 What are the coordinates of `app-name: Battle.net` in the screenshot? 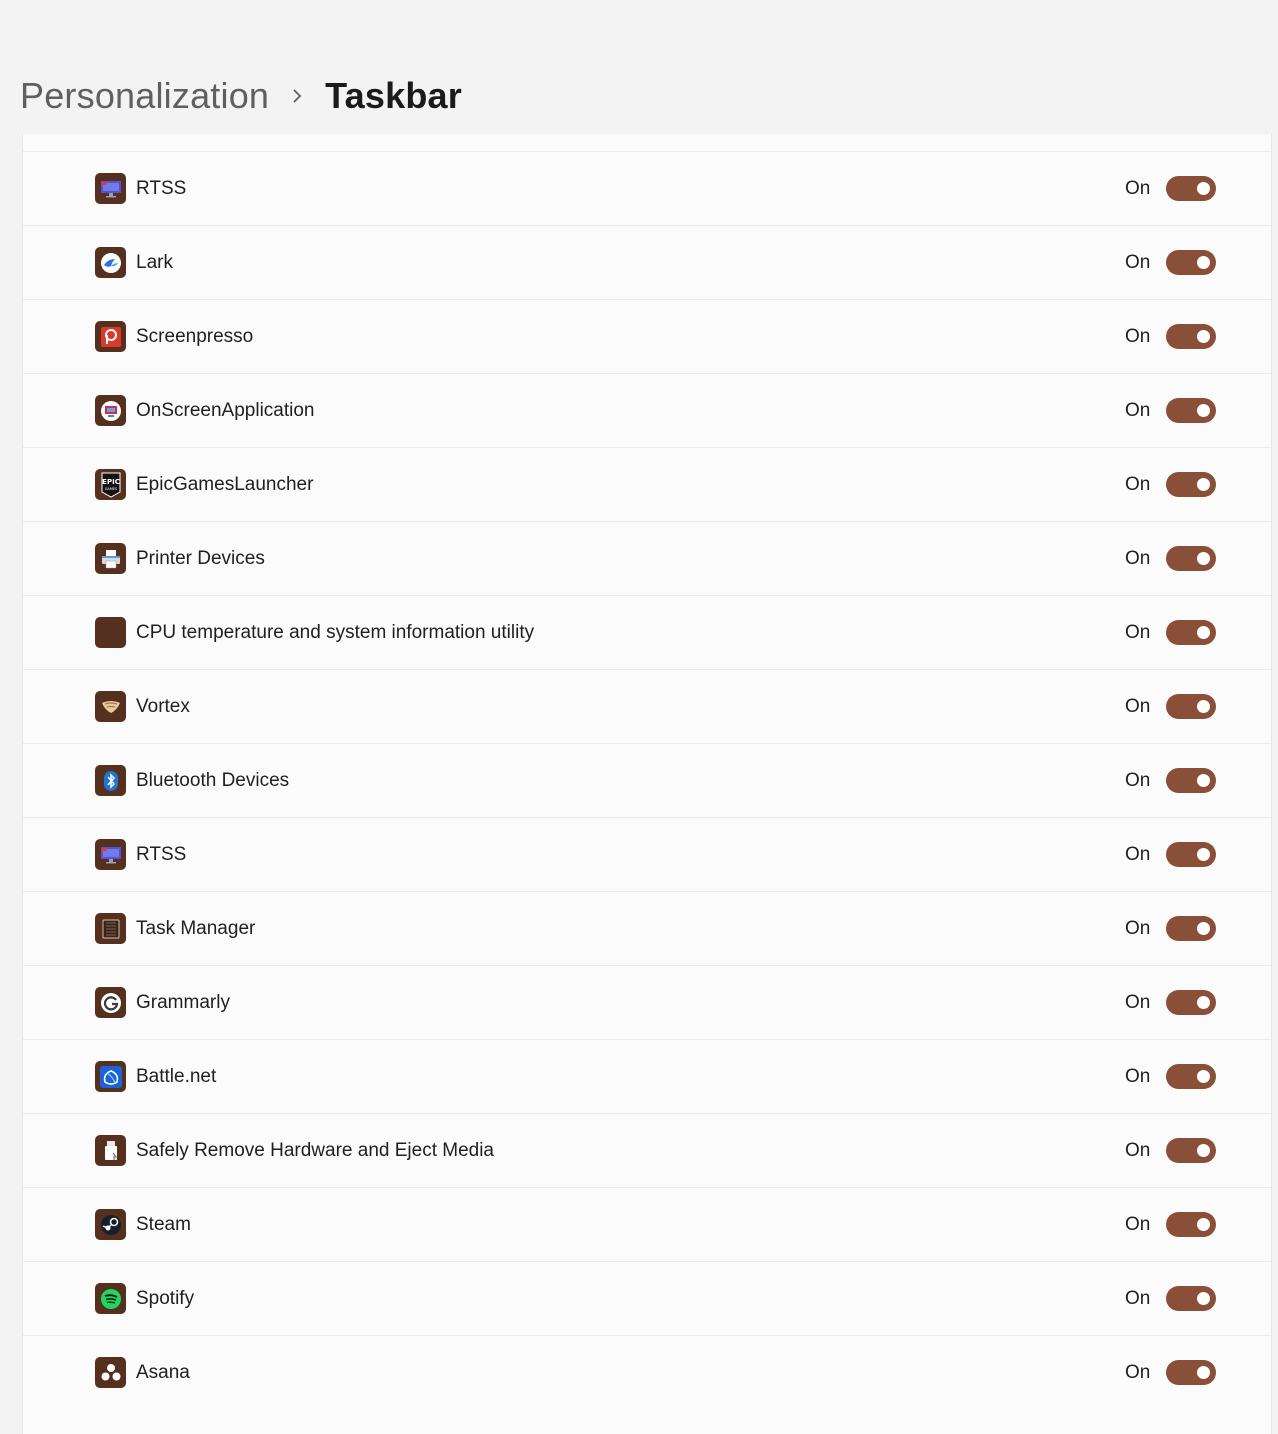 It's located at (176, 1076).